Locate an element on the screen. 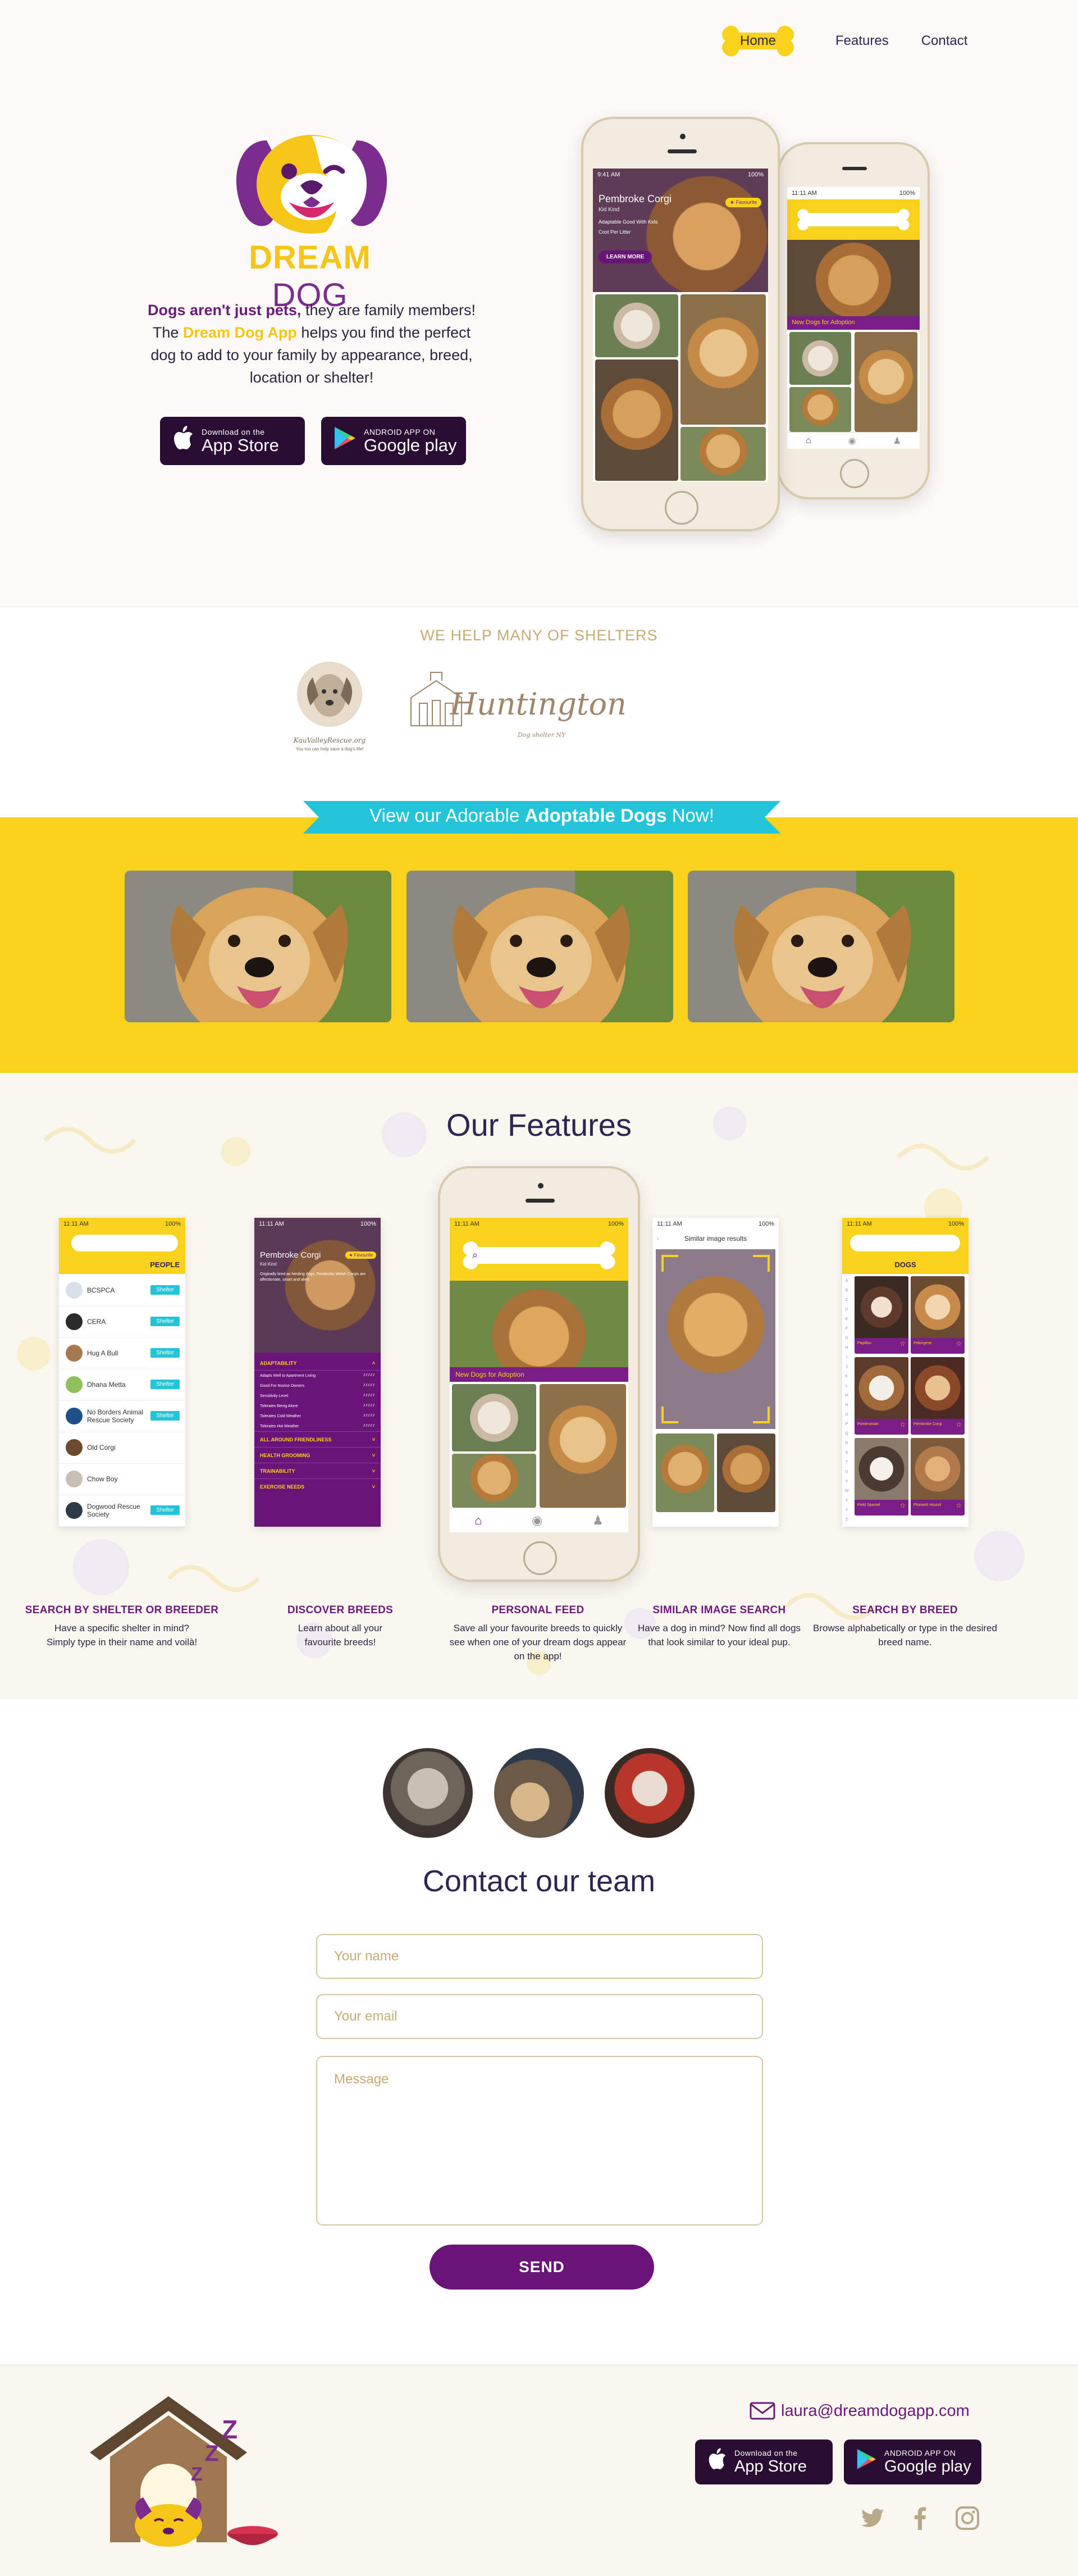  alphabet-index-letter: R is located at coordinates (846, 1443).